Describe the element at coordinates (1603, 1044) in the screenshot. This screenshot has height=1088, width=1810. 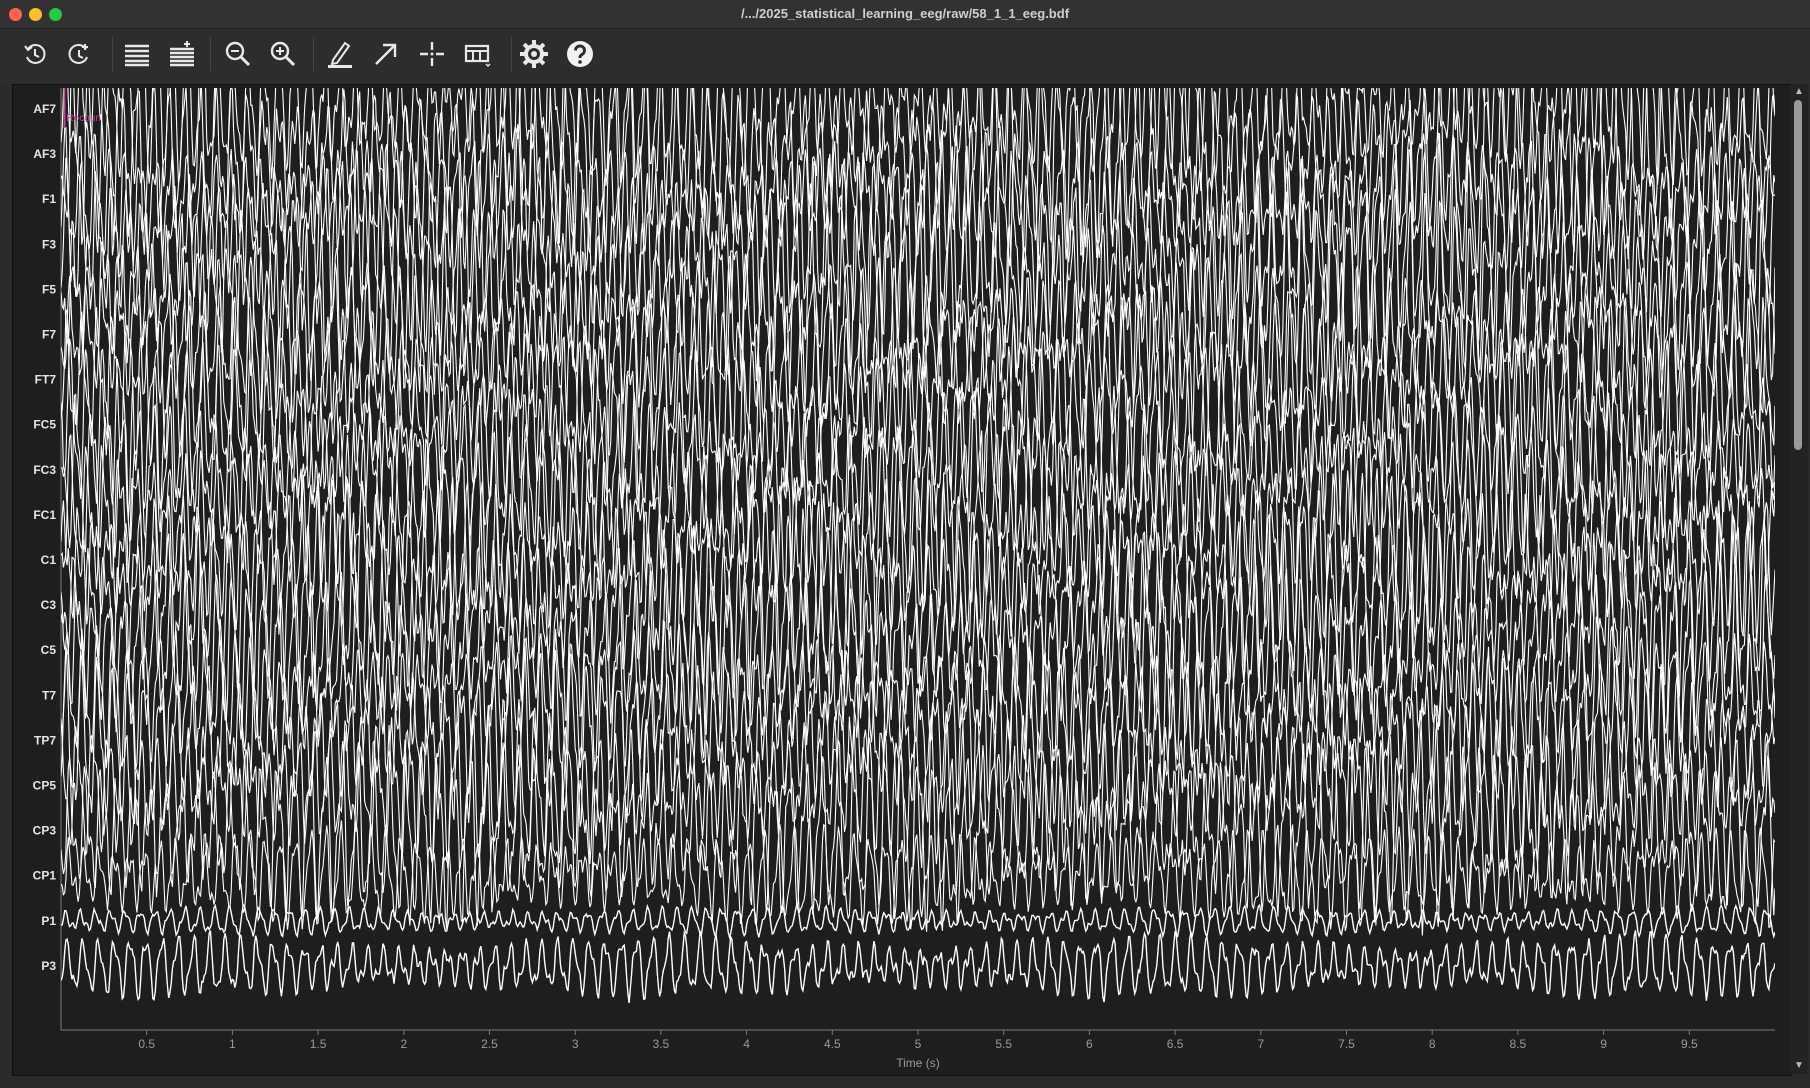
I see `x-tick-label: 9` at that location.